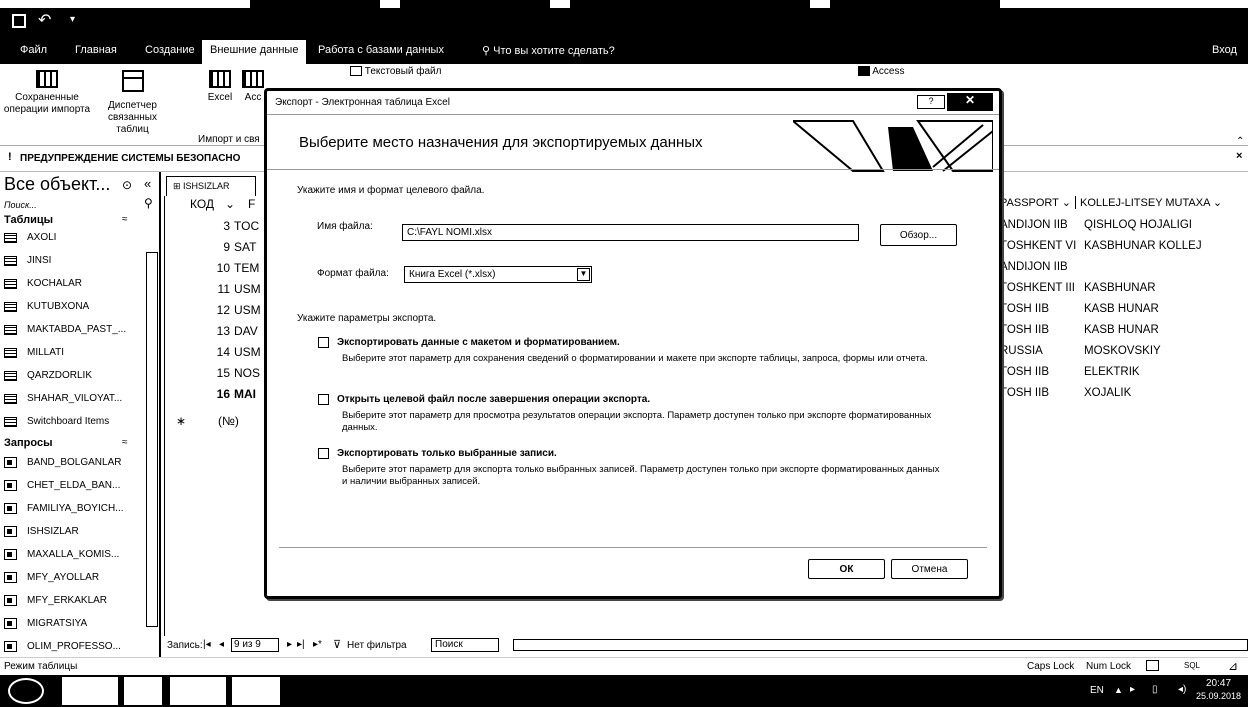 Image resolution: width=1248 pixels, height=707 pixels. I want to click on cell-kod: 3, so click(215, 226).